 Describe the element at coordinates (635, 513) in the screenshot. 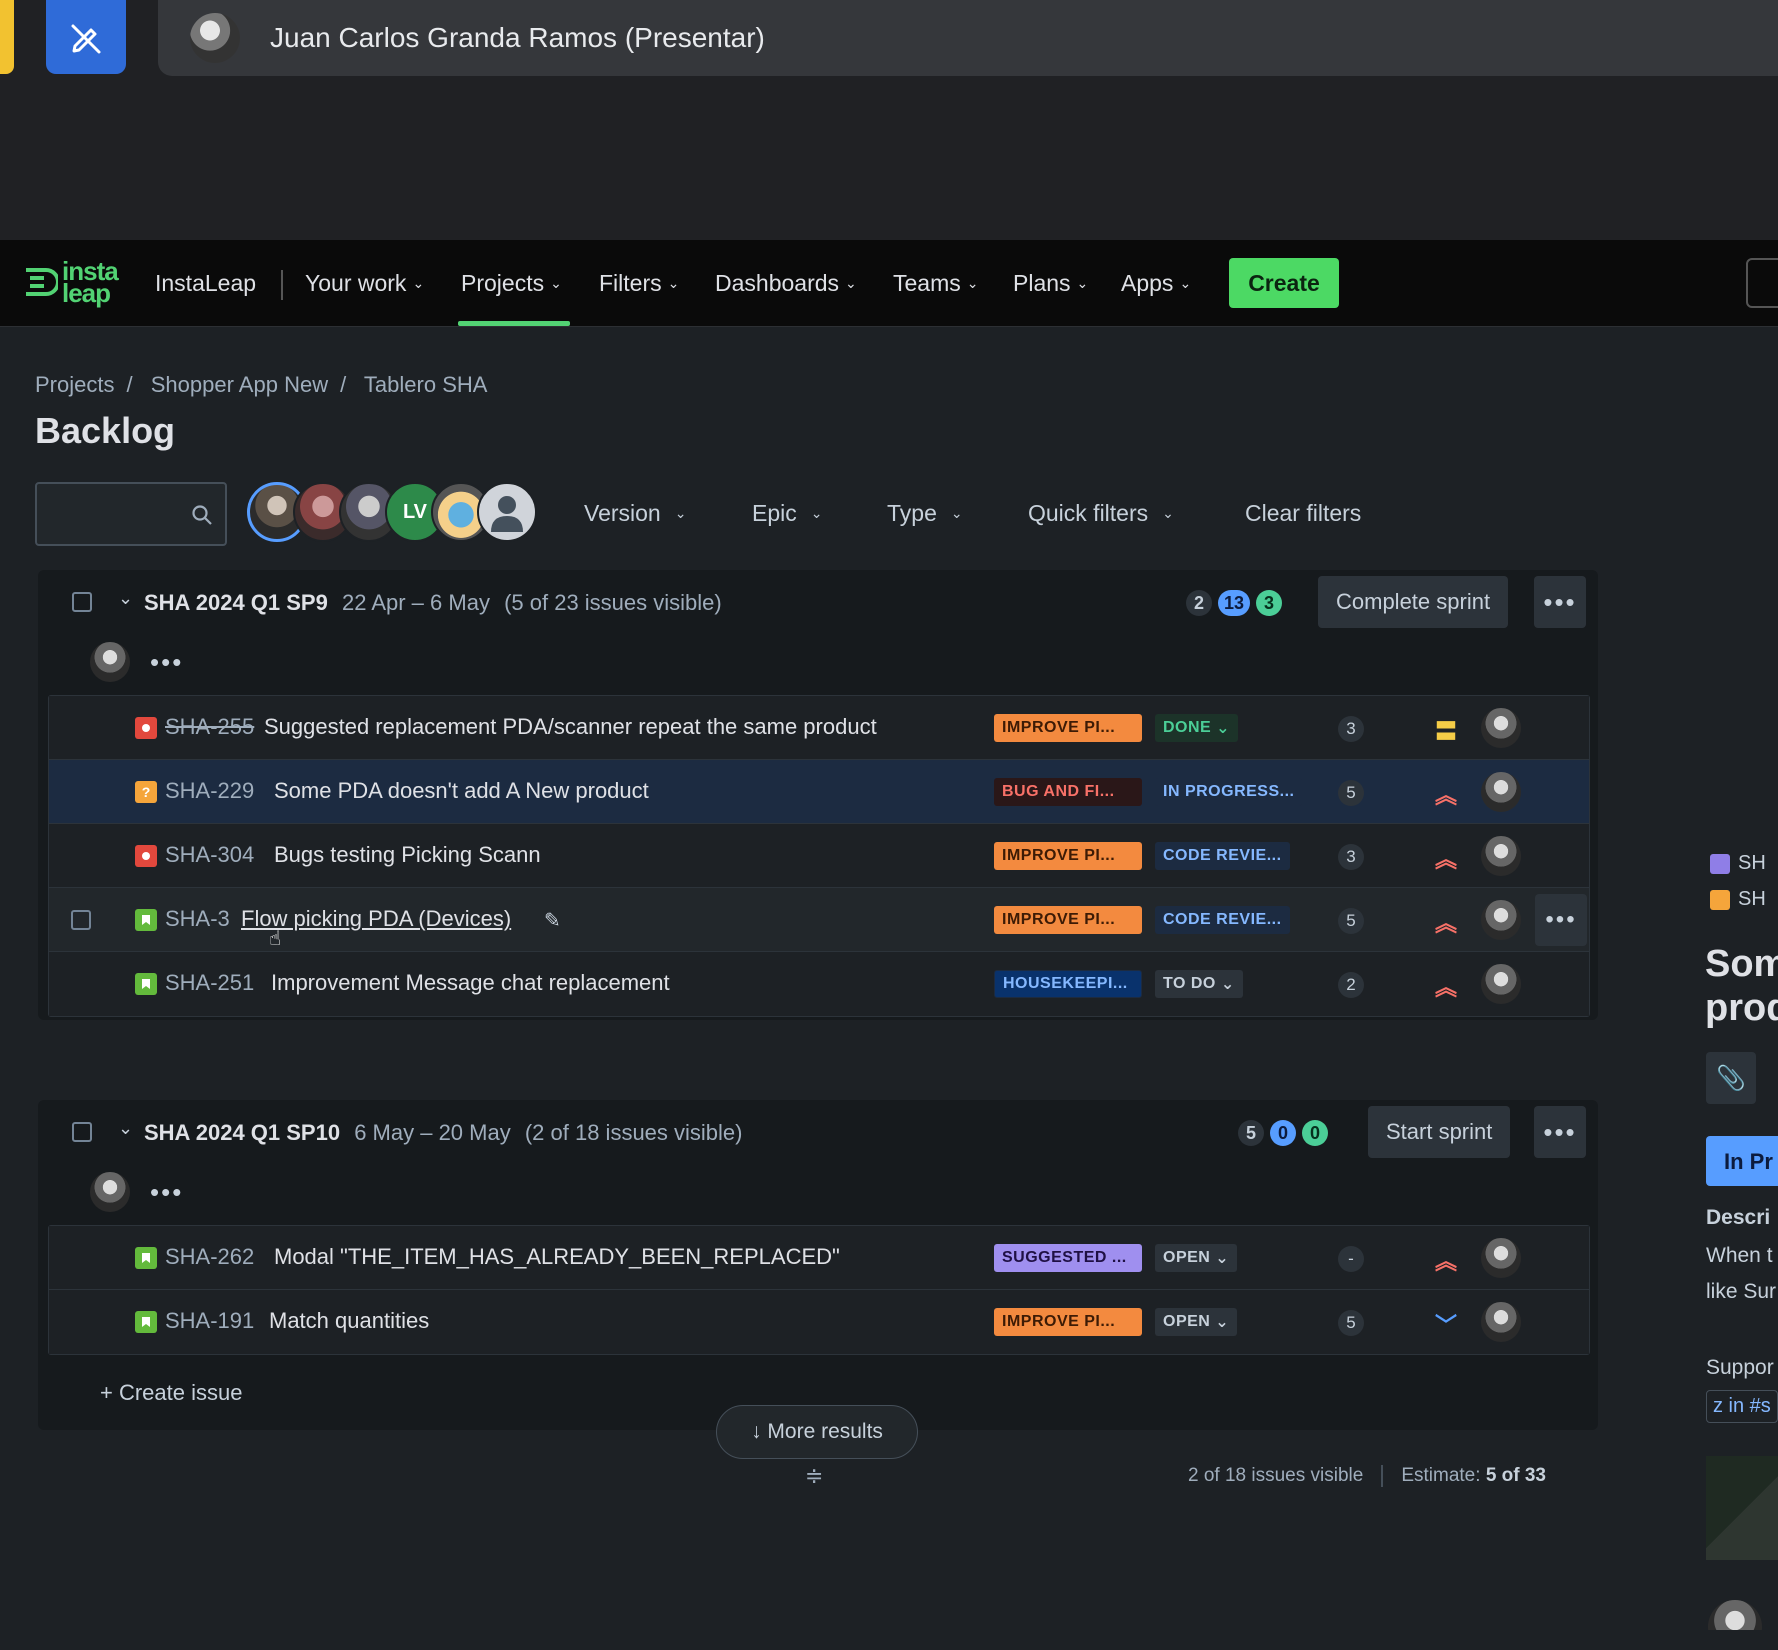

I see `version-filter: Version ⌄` at that location.